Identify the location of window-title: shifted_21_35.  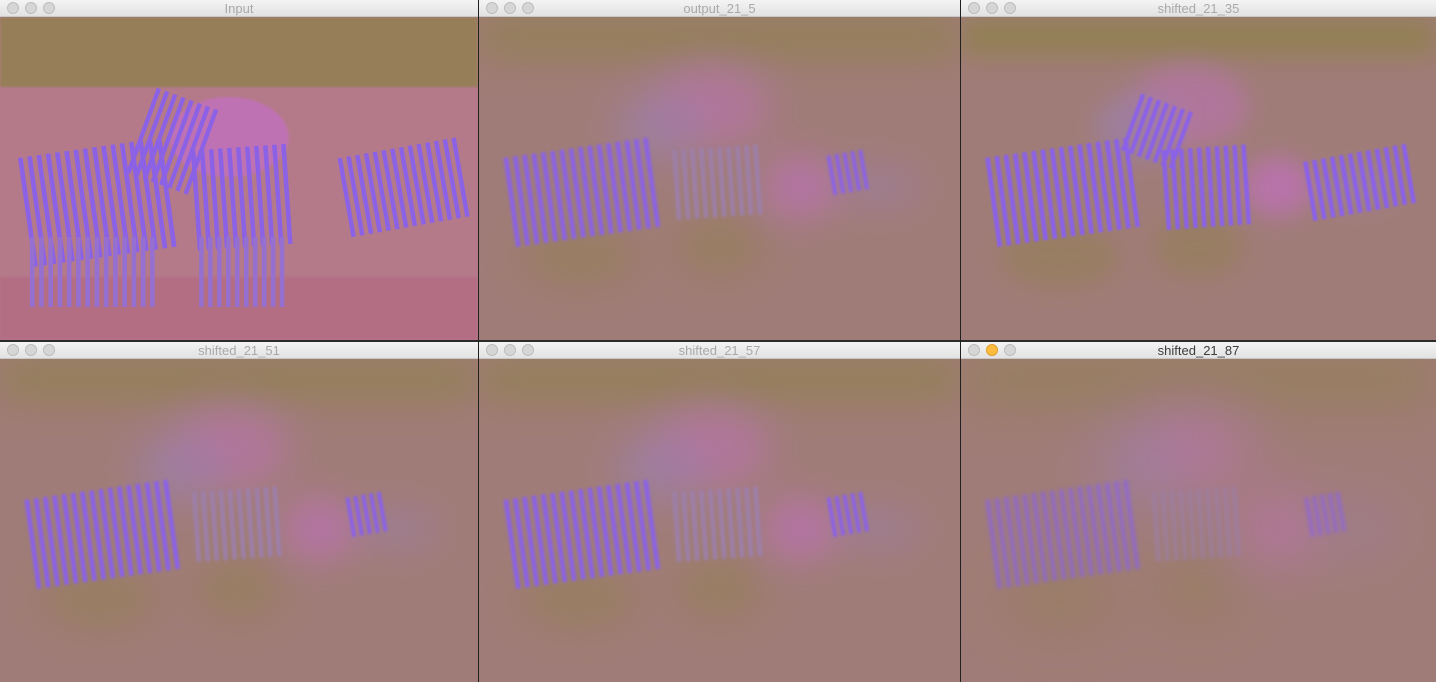
(1198, 8).